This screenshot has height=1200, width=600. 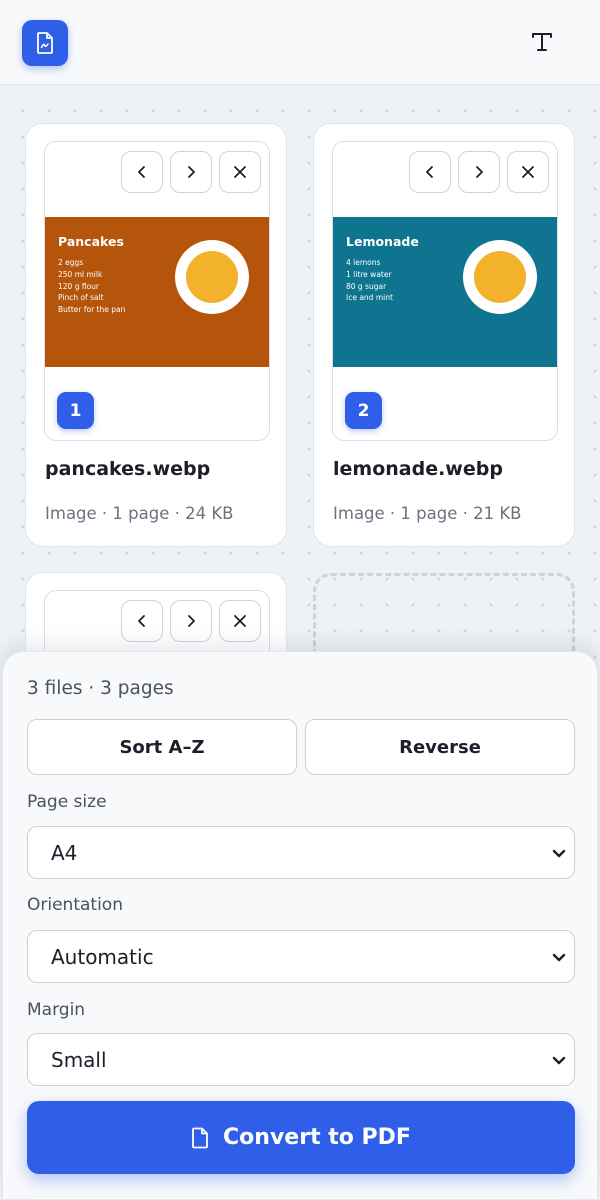 I want to click on thumbnail-title: Lemonade, so click(x=382, y=241).